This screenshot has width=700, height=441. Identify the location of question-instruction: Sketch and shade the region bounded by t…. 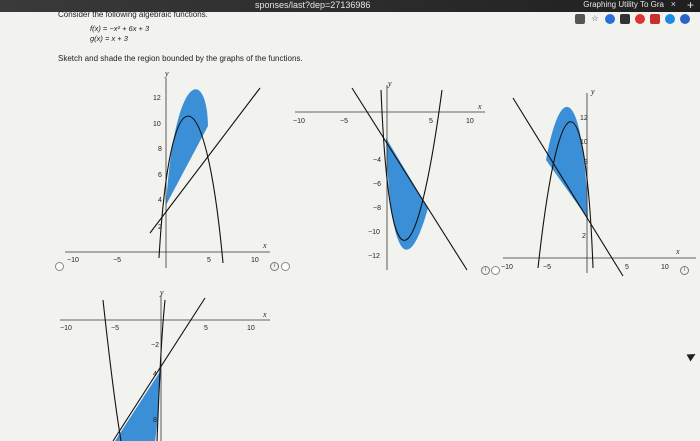
(180, 58).